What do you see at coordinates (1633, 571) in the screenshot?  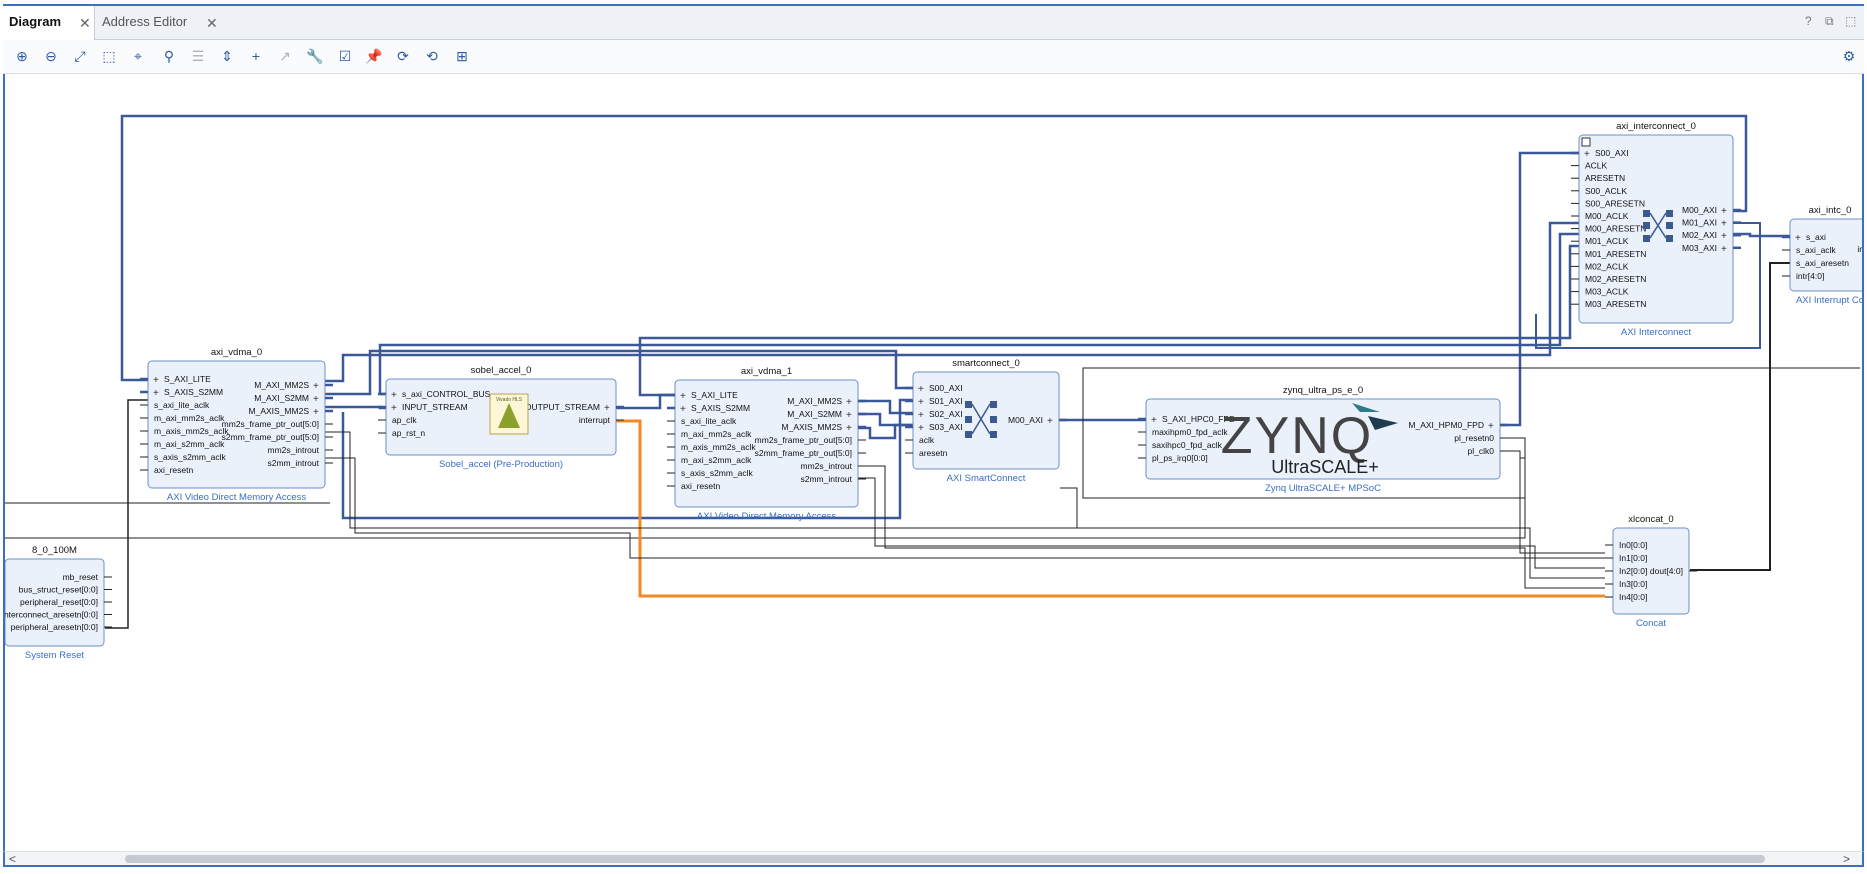 I see `port-label: In2[0:0]` at bounding box center [1633, 571].